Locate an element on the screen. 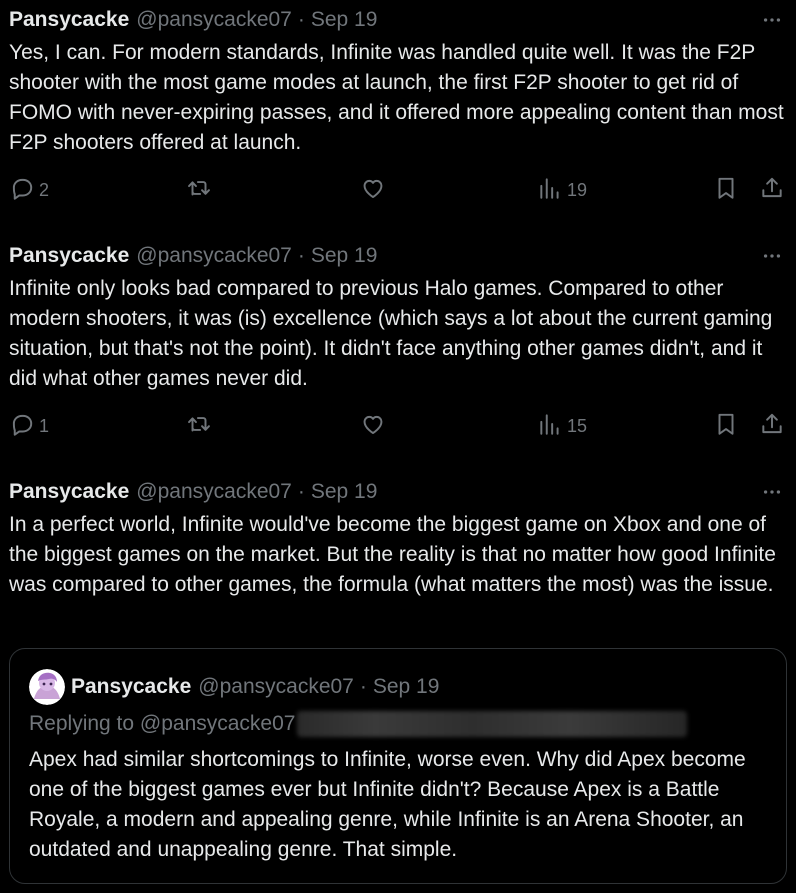  quoted-tweet-header: Pansycacke @pansycacke07 · Sep 19 is located at coordinates (234, 687).